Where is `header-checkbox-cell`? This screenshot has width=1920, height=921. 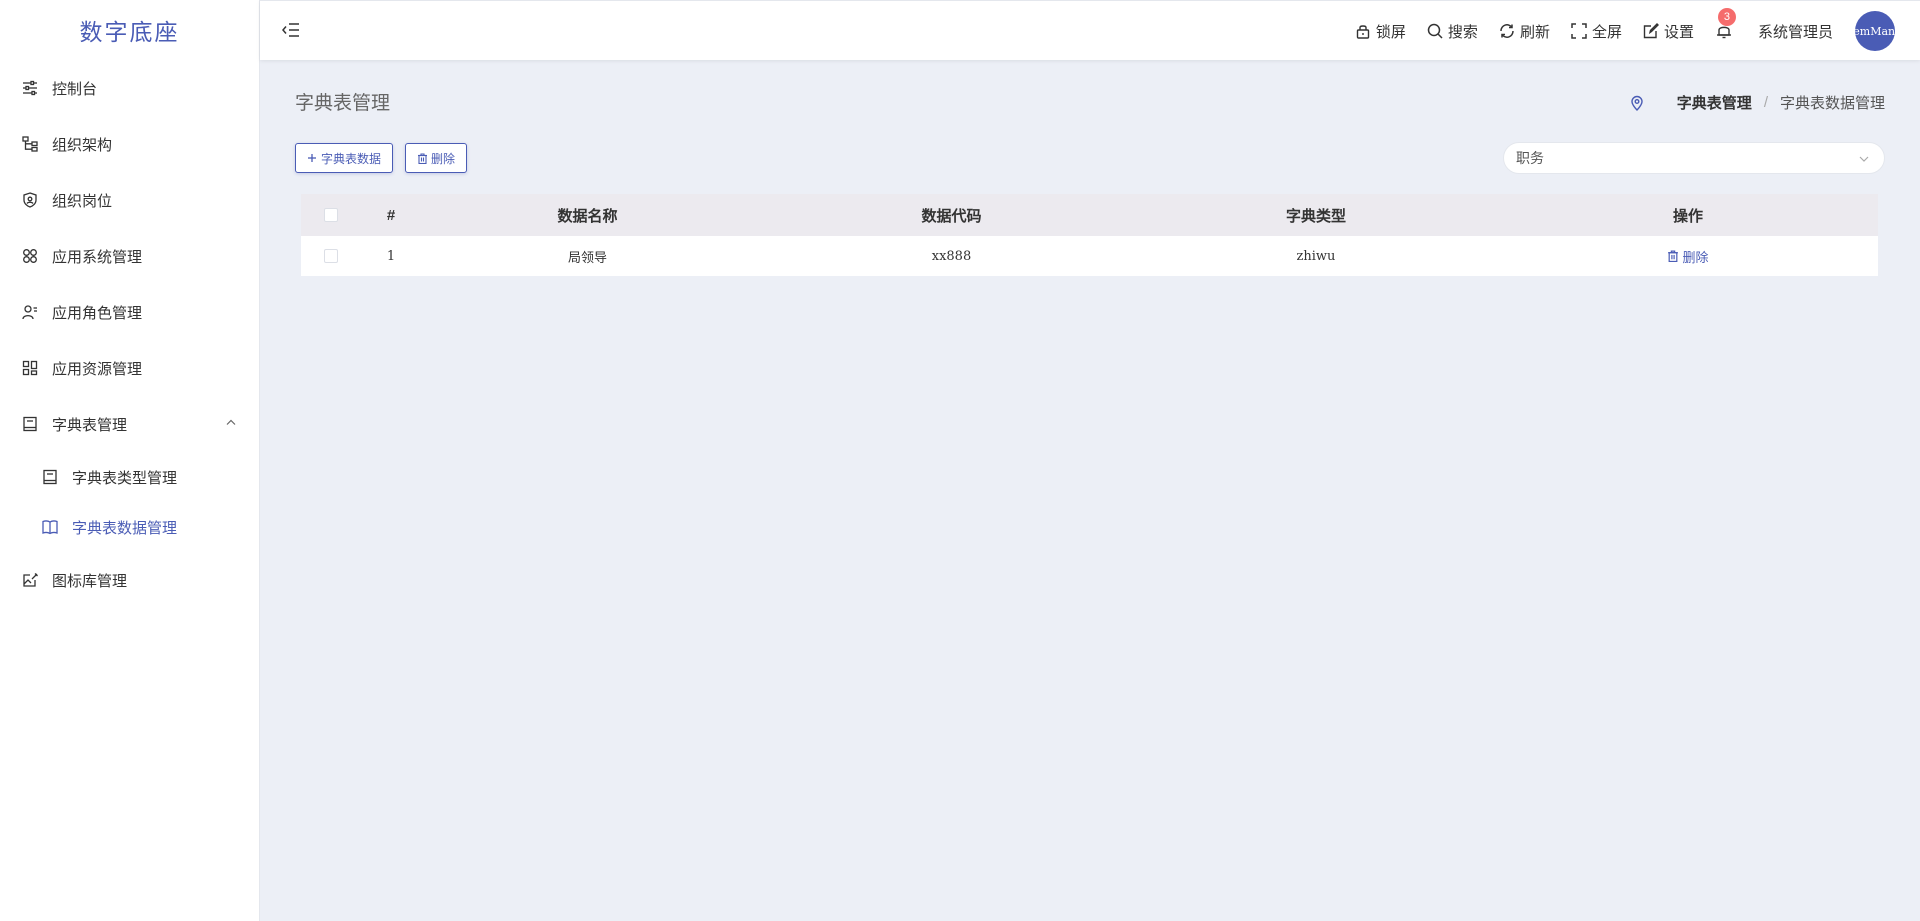
header-checkbox-cell is located at coordinates (331, 215).